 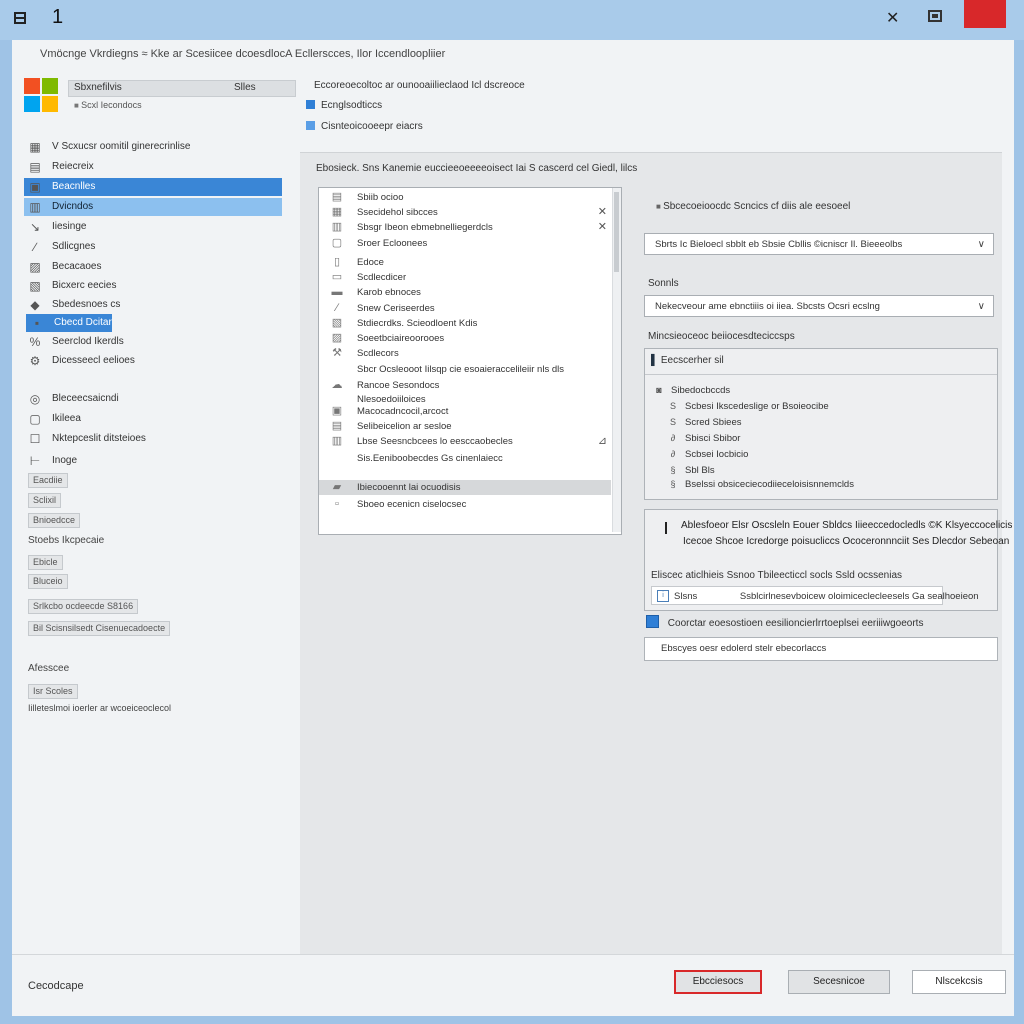 What do you see at coordinates (465, 441) in the screenshot?
I see `list-item: ▥ Lbse Seesncbcees lo eesccaobecles ⊿` at bounding box center [465, 441].